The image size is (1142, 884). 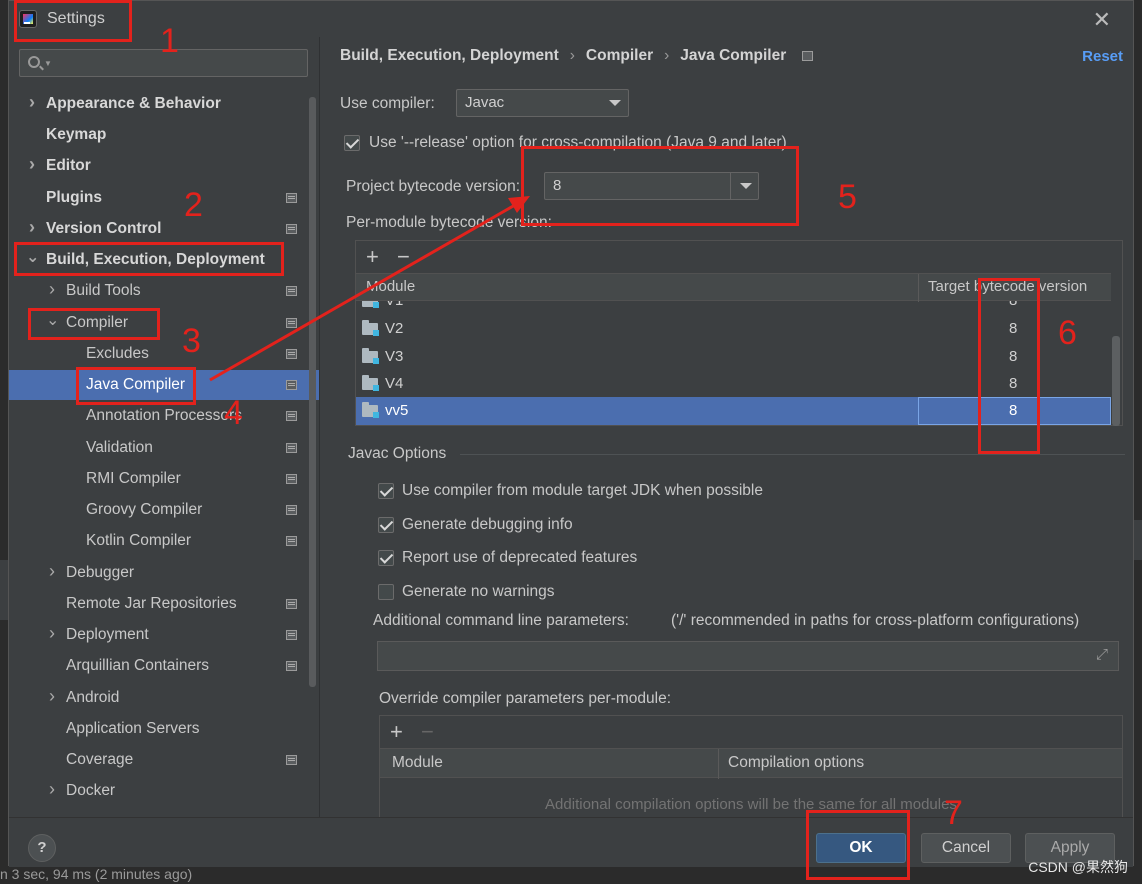 What do you see at coordinates (164, 729) in the screenshot?
I see `sidebar-item: Application Servers` at bounding box center [164, 729].